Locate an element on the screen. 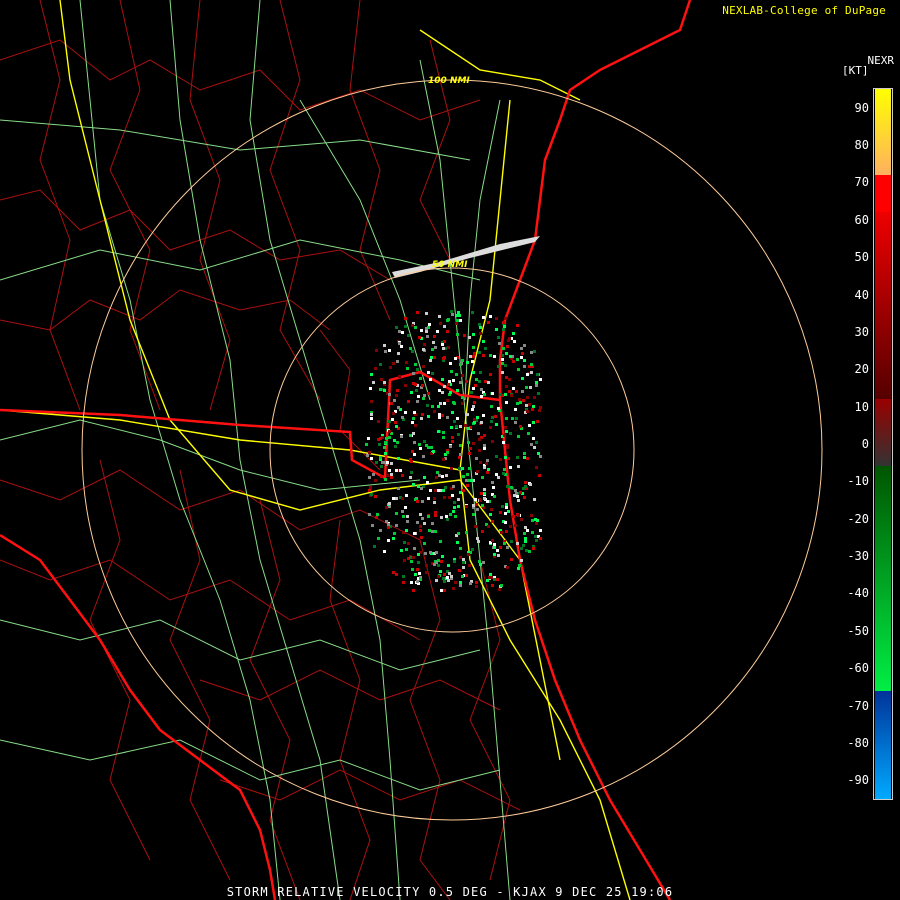  colorbar-tick-label: 70 is located at coordinates (861, 182).